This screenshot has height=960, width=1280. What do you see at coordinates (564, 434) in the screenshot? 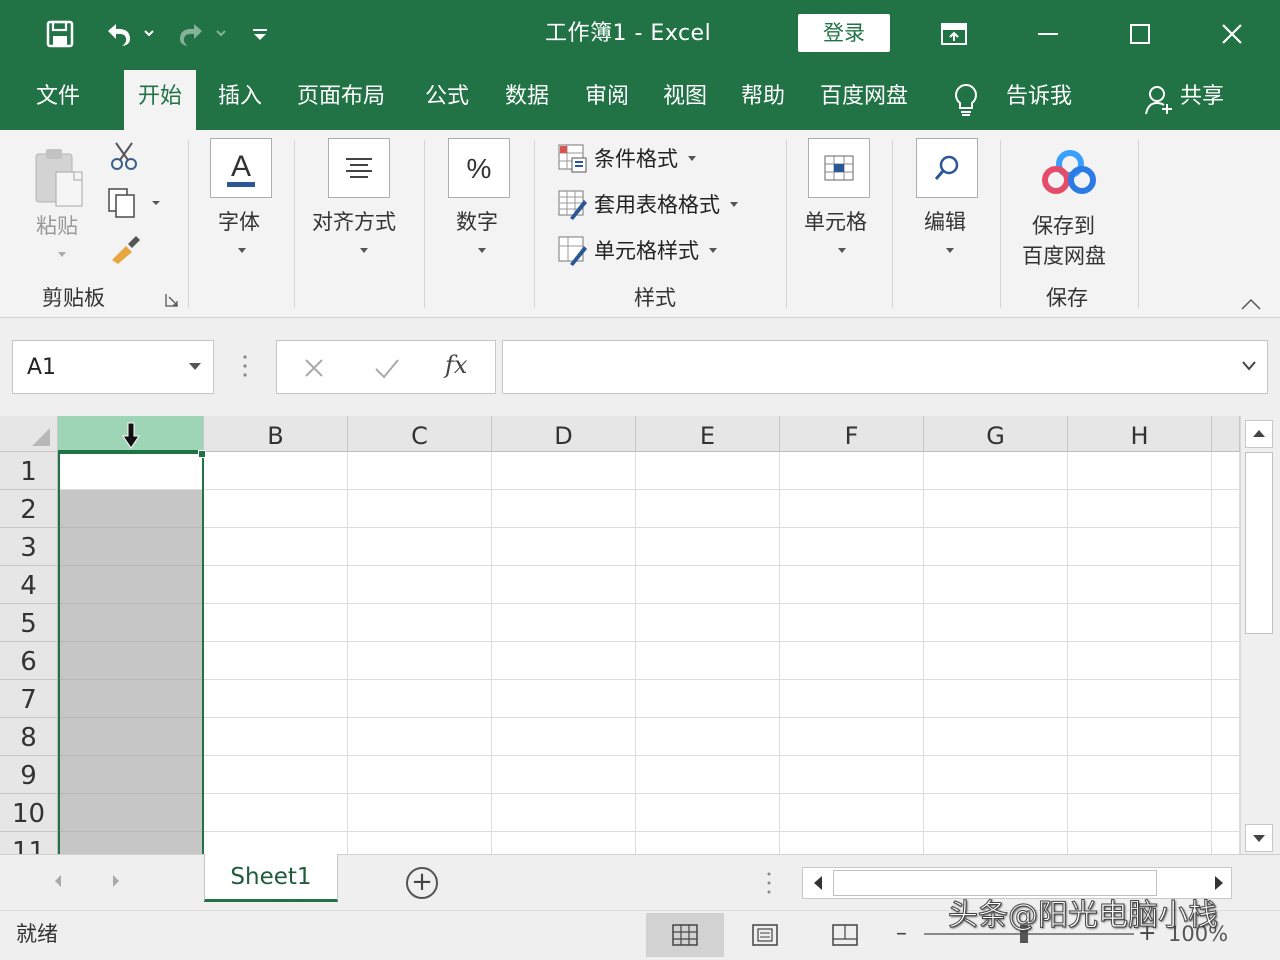
I see `column-header-D: D` at bounding box center [564, 434].